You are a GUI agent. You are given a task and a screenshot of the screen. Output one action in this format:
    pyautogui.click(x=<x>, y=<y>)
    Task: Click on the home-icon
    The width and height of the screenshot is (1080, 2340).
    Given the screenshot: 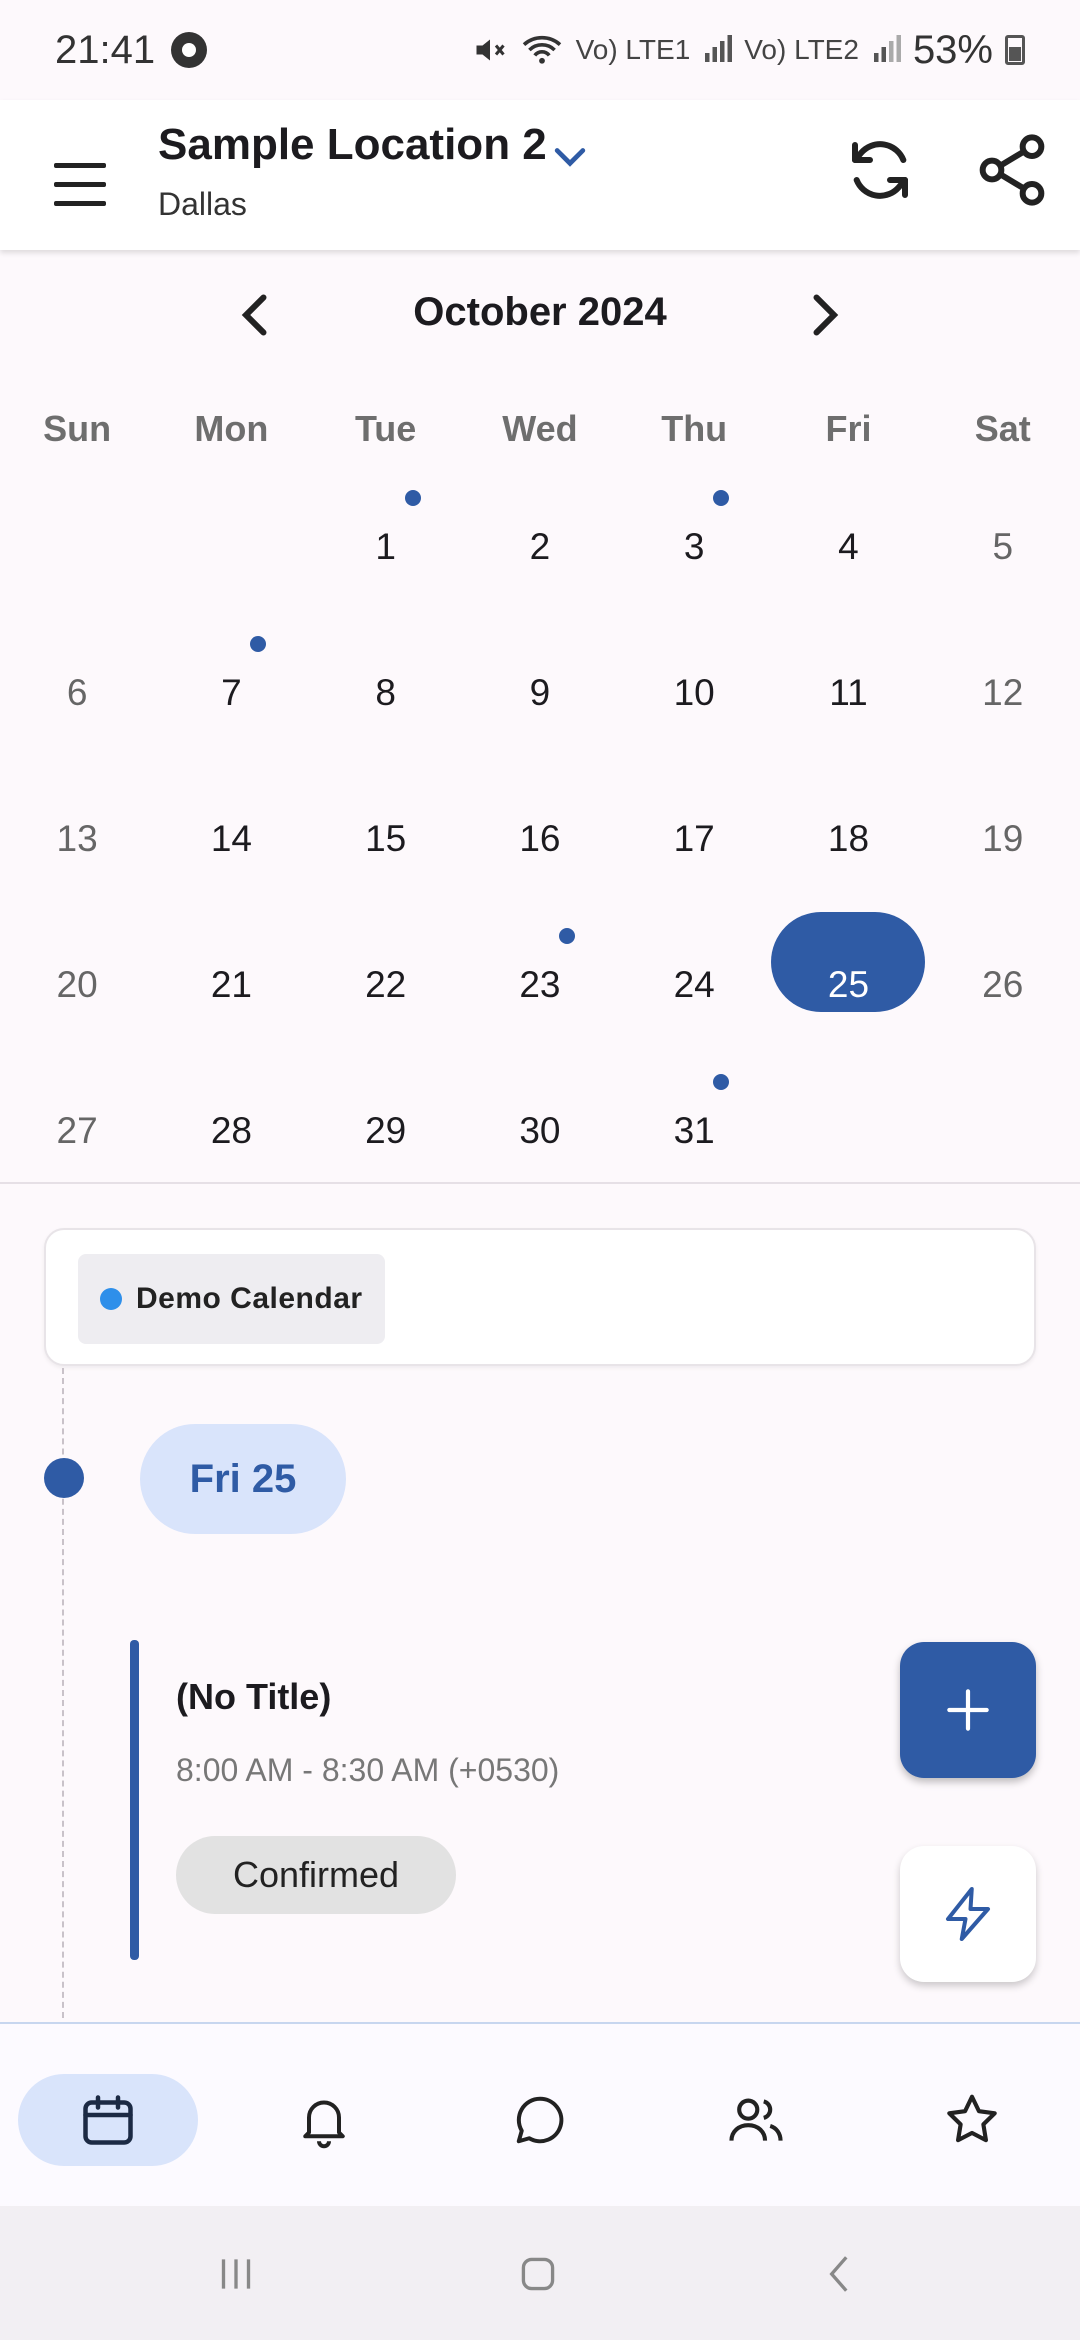 What is the action you would take?
    pyautogui.click(x=538, y=2274)
    